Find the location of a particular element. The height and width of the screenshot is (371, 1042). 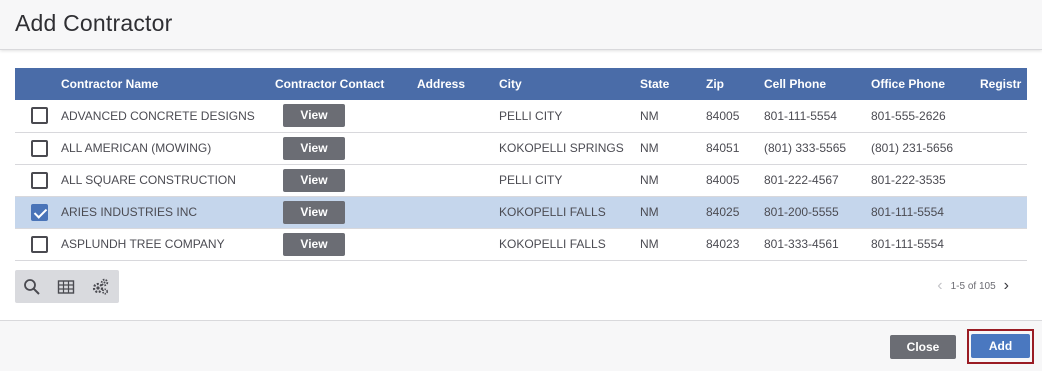

column-header-state: State is located at coordinates (673, 84).